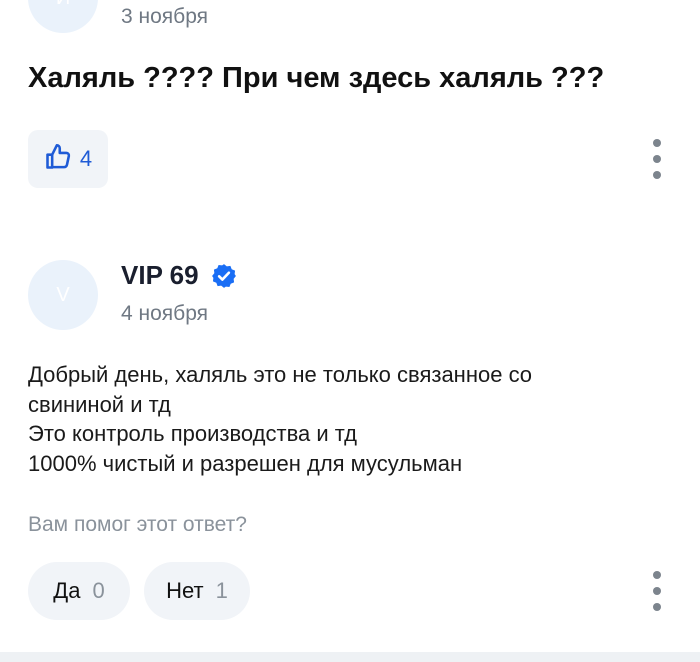 Image resolution: width=700 pixels, height=662 pixels. What do you see at coordinates (63, 5) in the screenshot?
I see `avatar-letter: И` at bounding box center [63, 5].